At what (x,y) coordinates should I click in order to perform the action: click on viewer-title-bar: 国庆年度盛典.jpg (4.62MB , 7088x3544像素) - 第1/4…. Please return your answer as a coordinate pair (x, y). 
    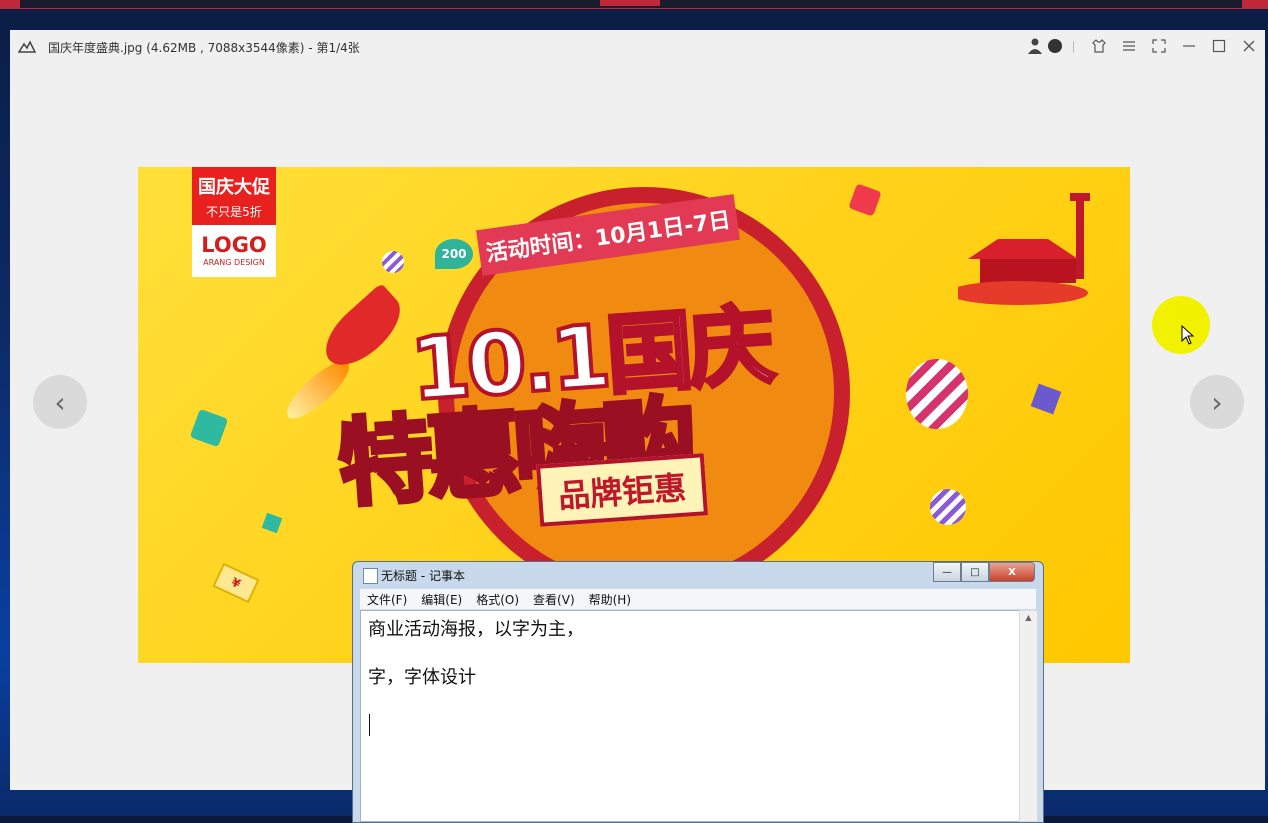
    Looking at the image, I should click on (637, 47).